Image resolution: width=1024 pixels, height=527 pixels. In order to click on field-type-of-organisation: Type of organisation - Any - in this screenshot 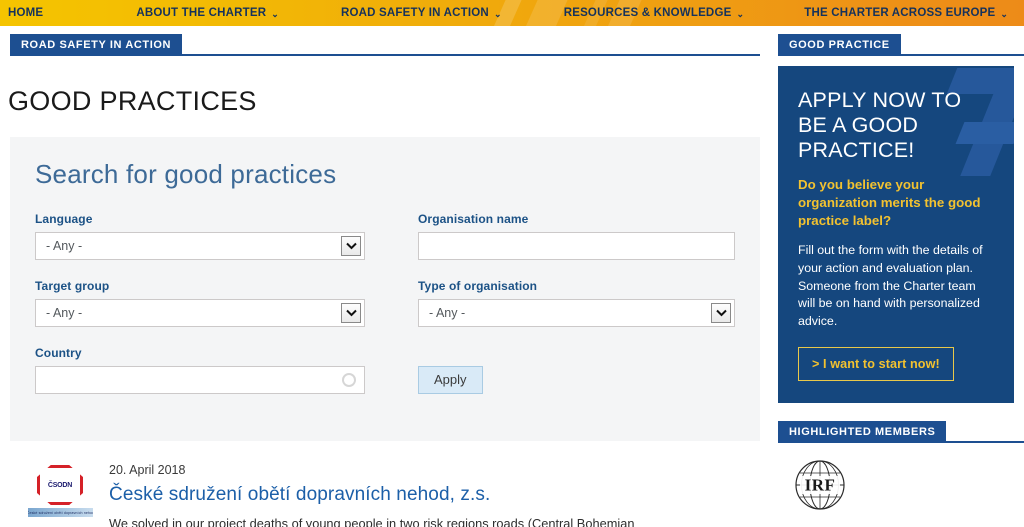, I will do `click(576, 303)`.